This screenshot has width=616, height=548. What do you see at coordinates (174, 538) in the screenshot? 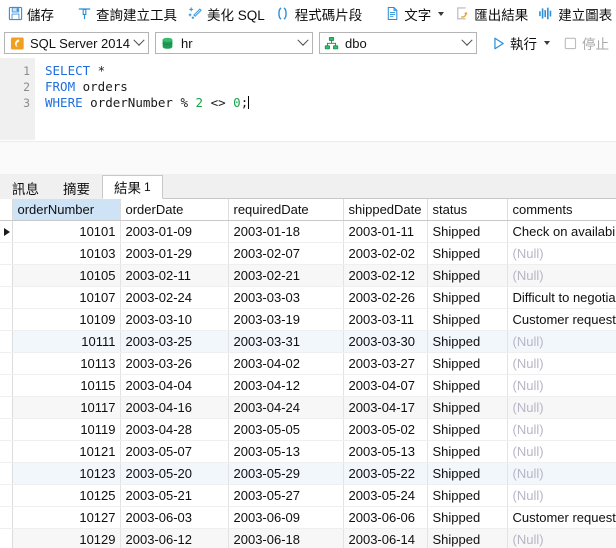
I see `cell-orderDate: 2003-06-12` at bounding box center [174, 538].